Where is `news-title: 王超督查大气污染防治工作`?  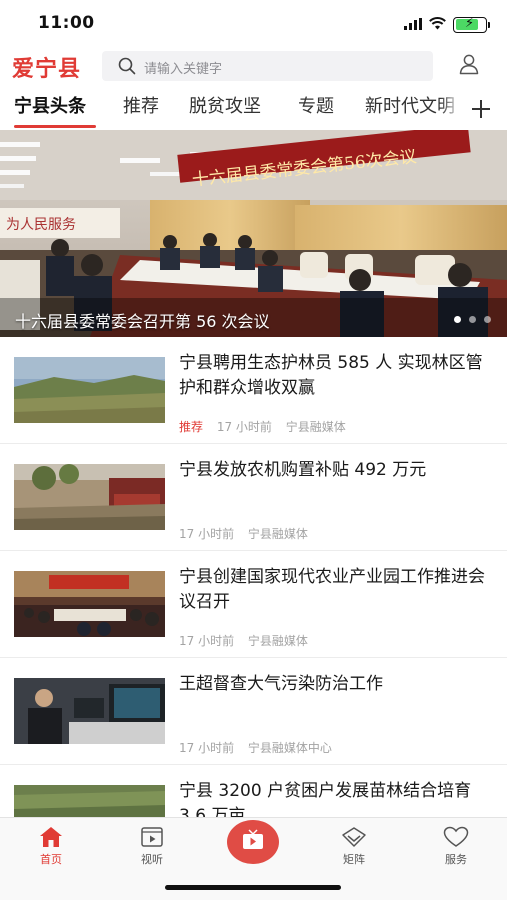
news-title: 王超督查大气污染防治工作 is located at coordinates (281, 684).